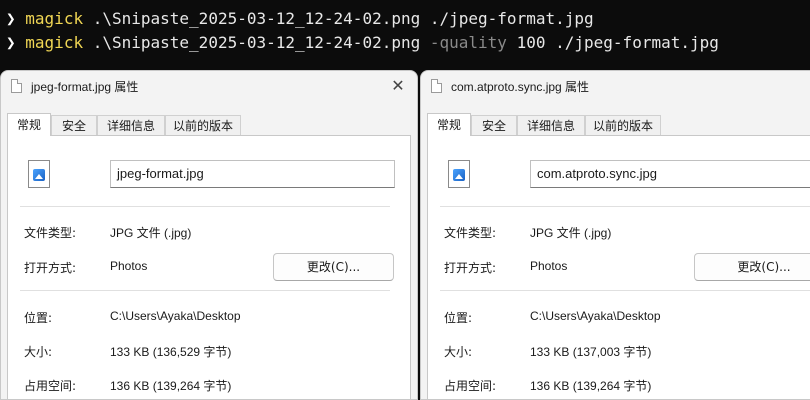  I want to click on command-args: .\Snipaste_2025-03-12_12-24-02.png, so click(256, 42).